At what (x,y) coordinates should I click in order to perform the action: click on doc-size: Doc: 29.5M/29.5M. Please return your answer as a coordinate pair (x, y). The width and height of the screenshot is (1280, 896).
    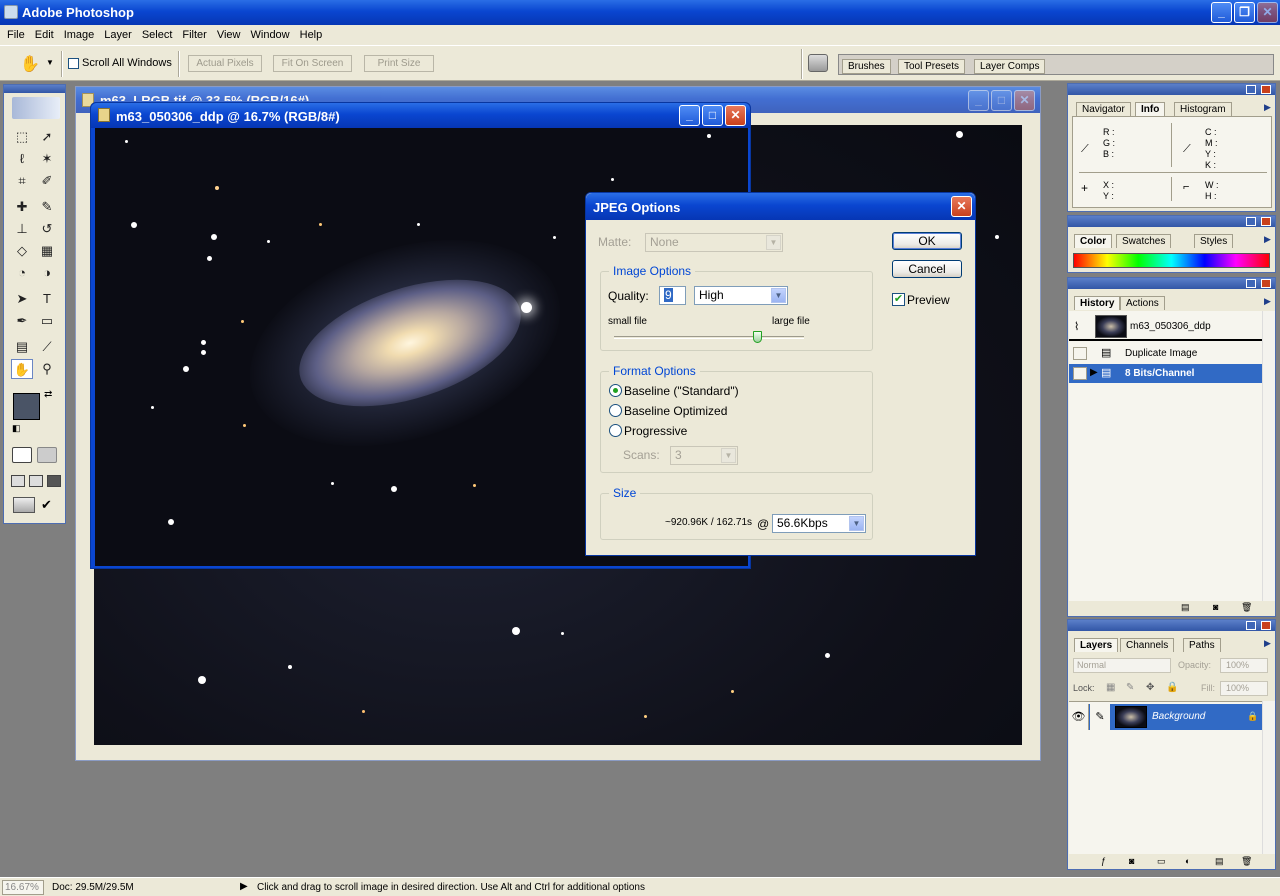
    Looking at the image, I should click on (93, 887).